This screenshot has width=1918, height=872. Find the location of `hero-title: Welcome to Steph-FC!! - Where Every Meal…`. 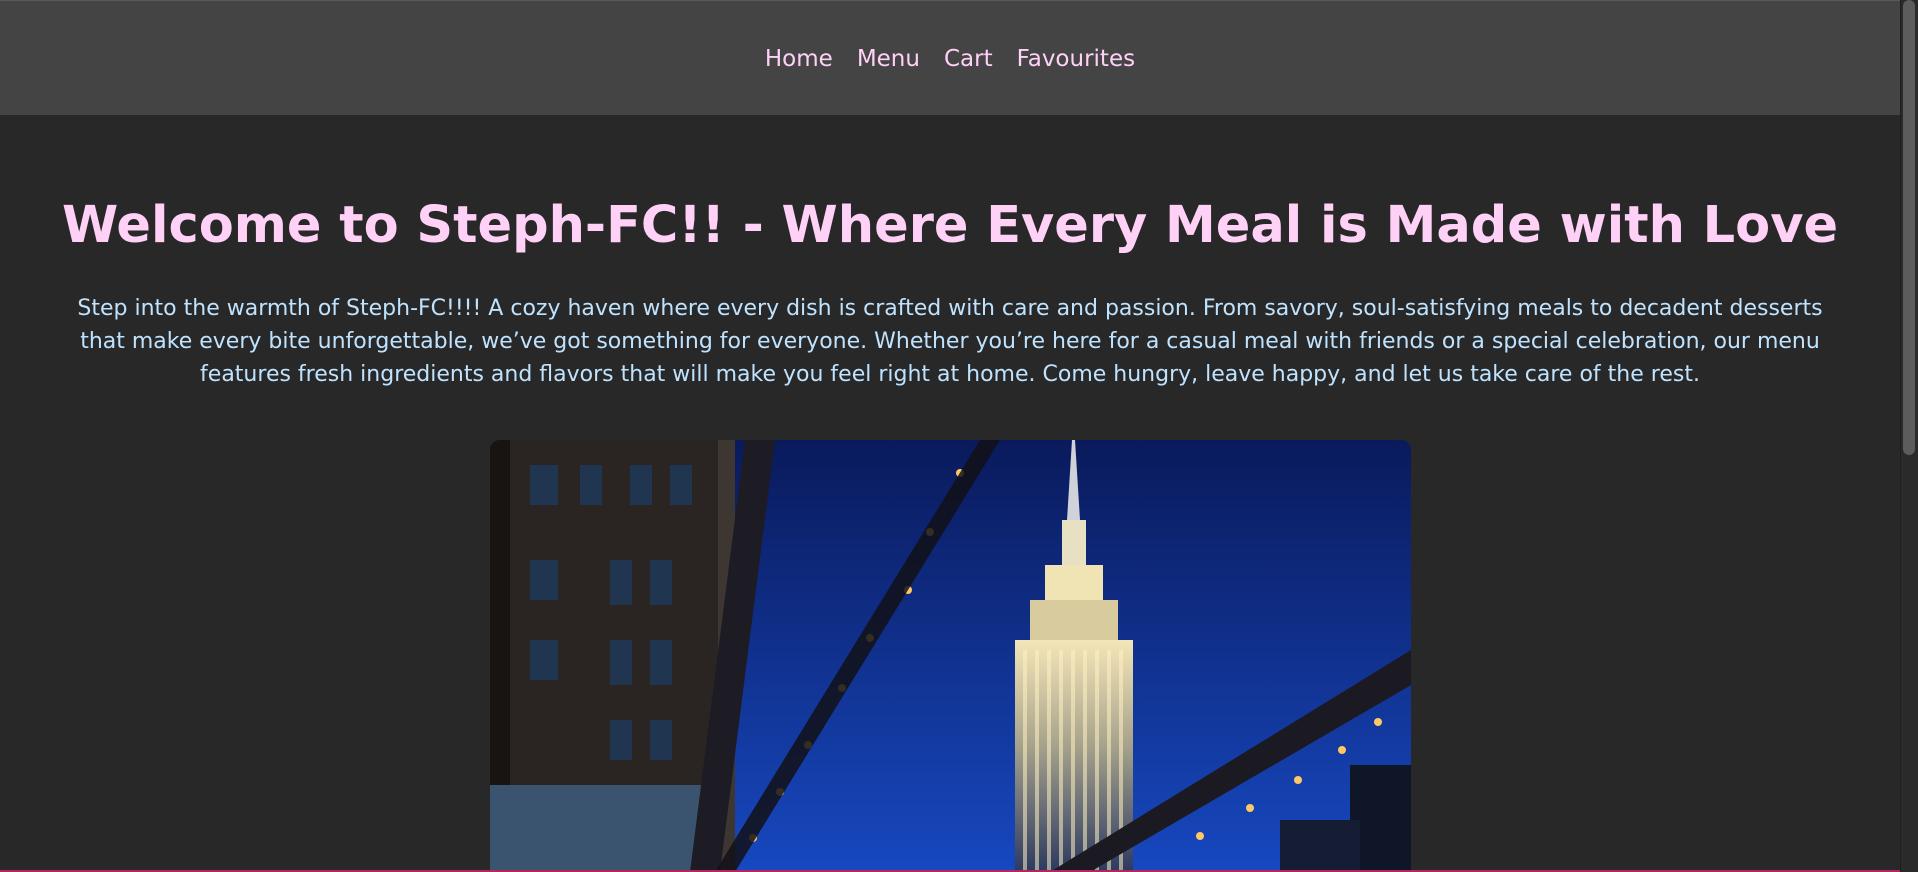

hero-title: Welcome to Steph-FC!! - Where Every Meal… is located at coordinates (950, 225).